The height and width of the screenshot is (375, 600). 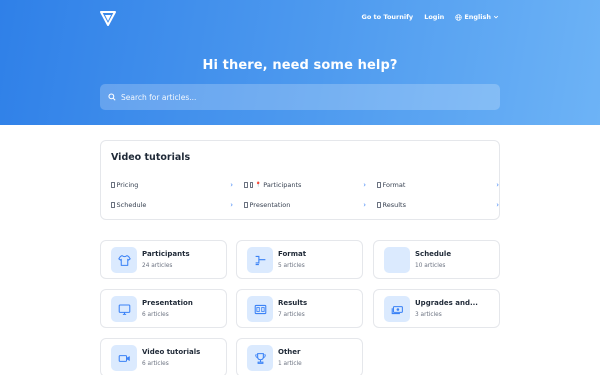 What do you see at coordinates (124, 260) in the screenshot?
I see `shirt-icon` at bounding box center [124, 260].